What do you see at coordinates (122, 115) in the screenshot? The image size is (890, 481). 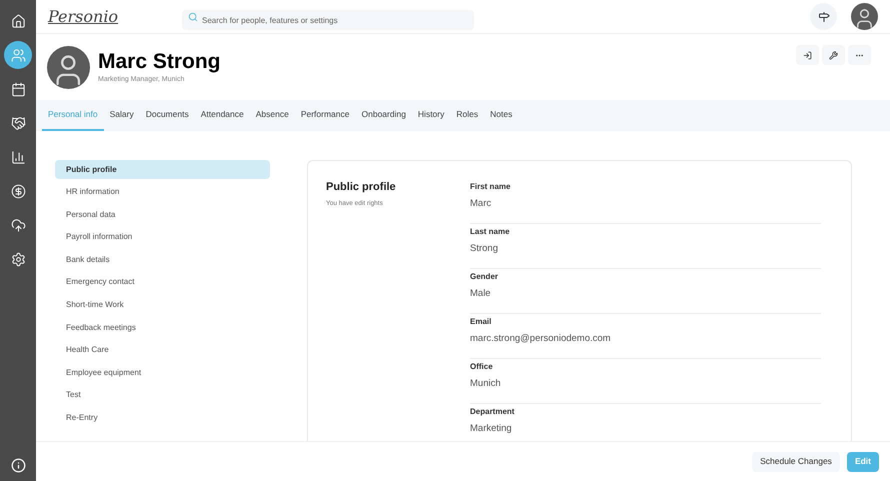 I see `tab: Salary` at bounding box center [122, 115].